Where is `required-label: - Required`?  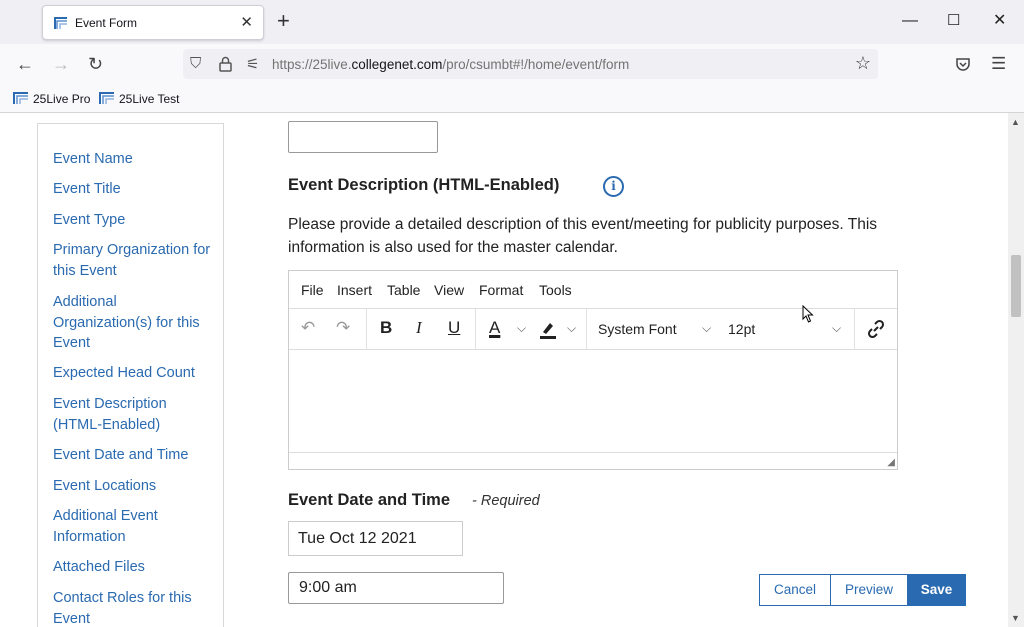
required-label: - Required is located at coordinates (506, 501).